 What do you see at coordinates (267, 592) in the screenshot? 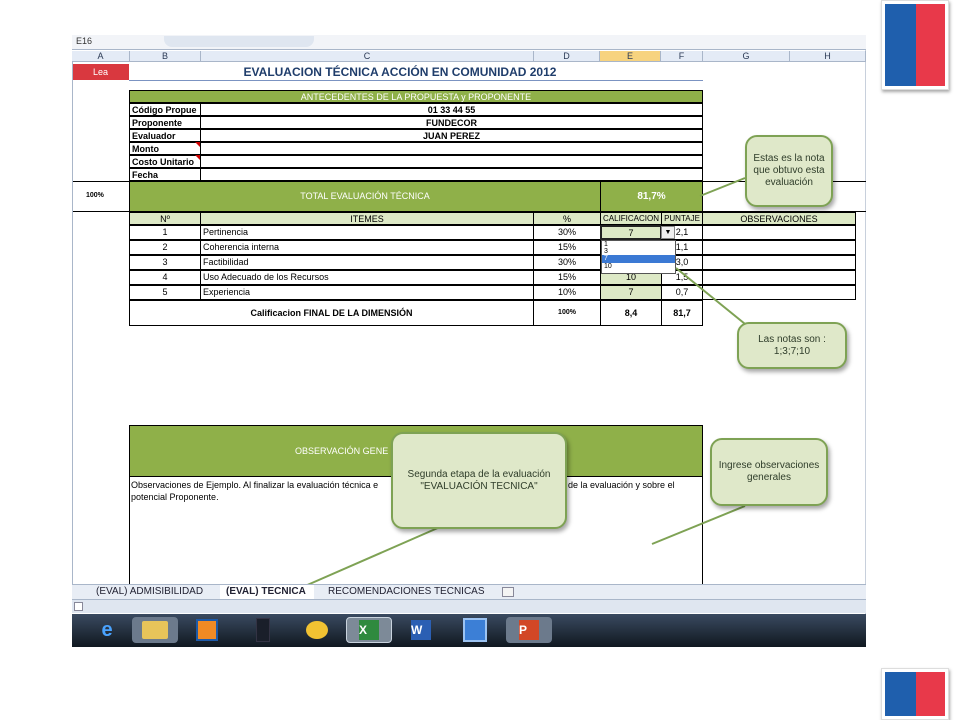
I see `tab-tecnica-active: (EVAL) TECNICA` at bounding box center [267, 592].